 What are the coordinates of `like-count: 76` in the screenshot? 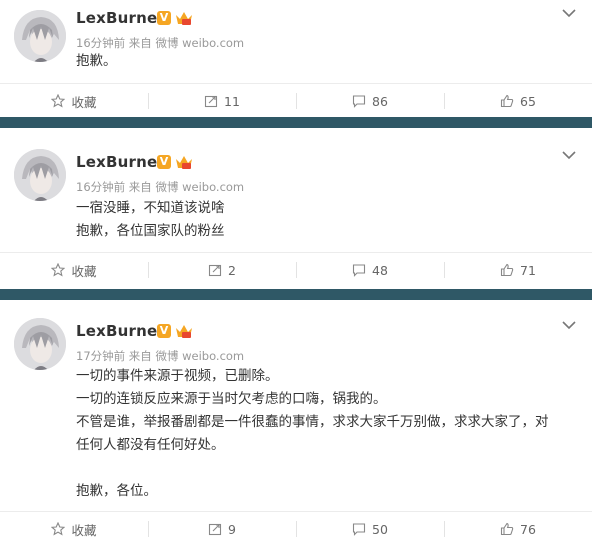 It's located at (528, 529).